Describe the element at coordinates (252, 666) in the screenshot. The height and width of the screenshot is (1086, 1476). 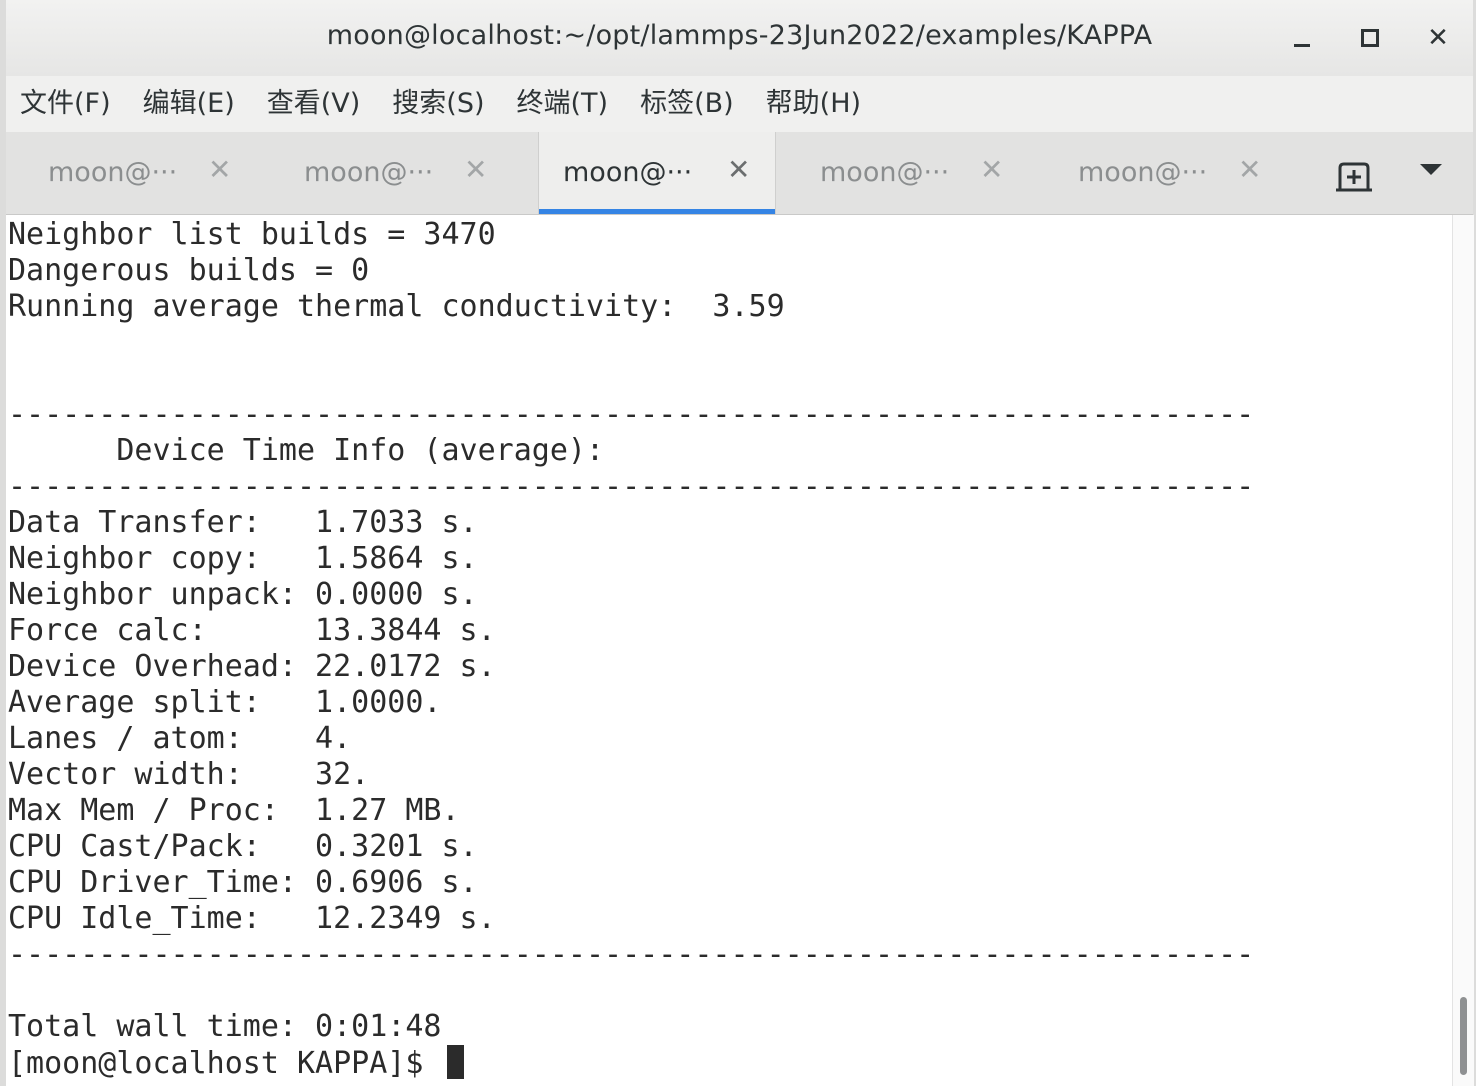
I see `terminal-line: Device Overhead: 22.0172 s.` at that location.